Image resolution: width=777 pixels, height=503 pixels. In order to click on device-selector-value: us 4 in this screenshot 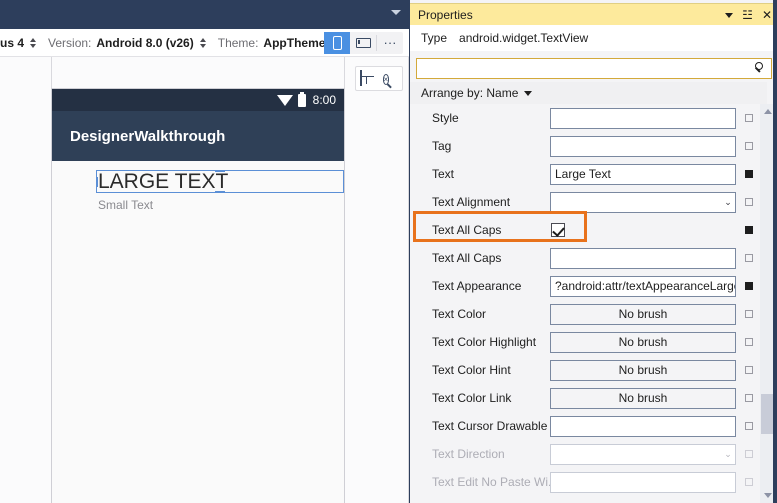, I will do `click(12, 43)`.